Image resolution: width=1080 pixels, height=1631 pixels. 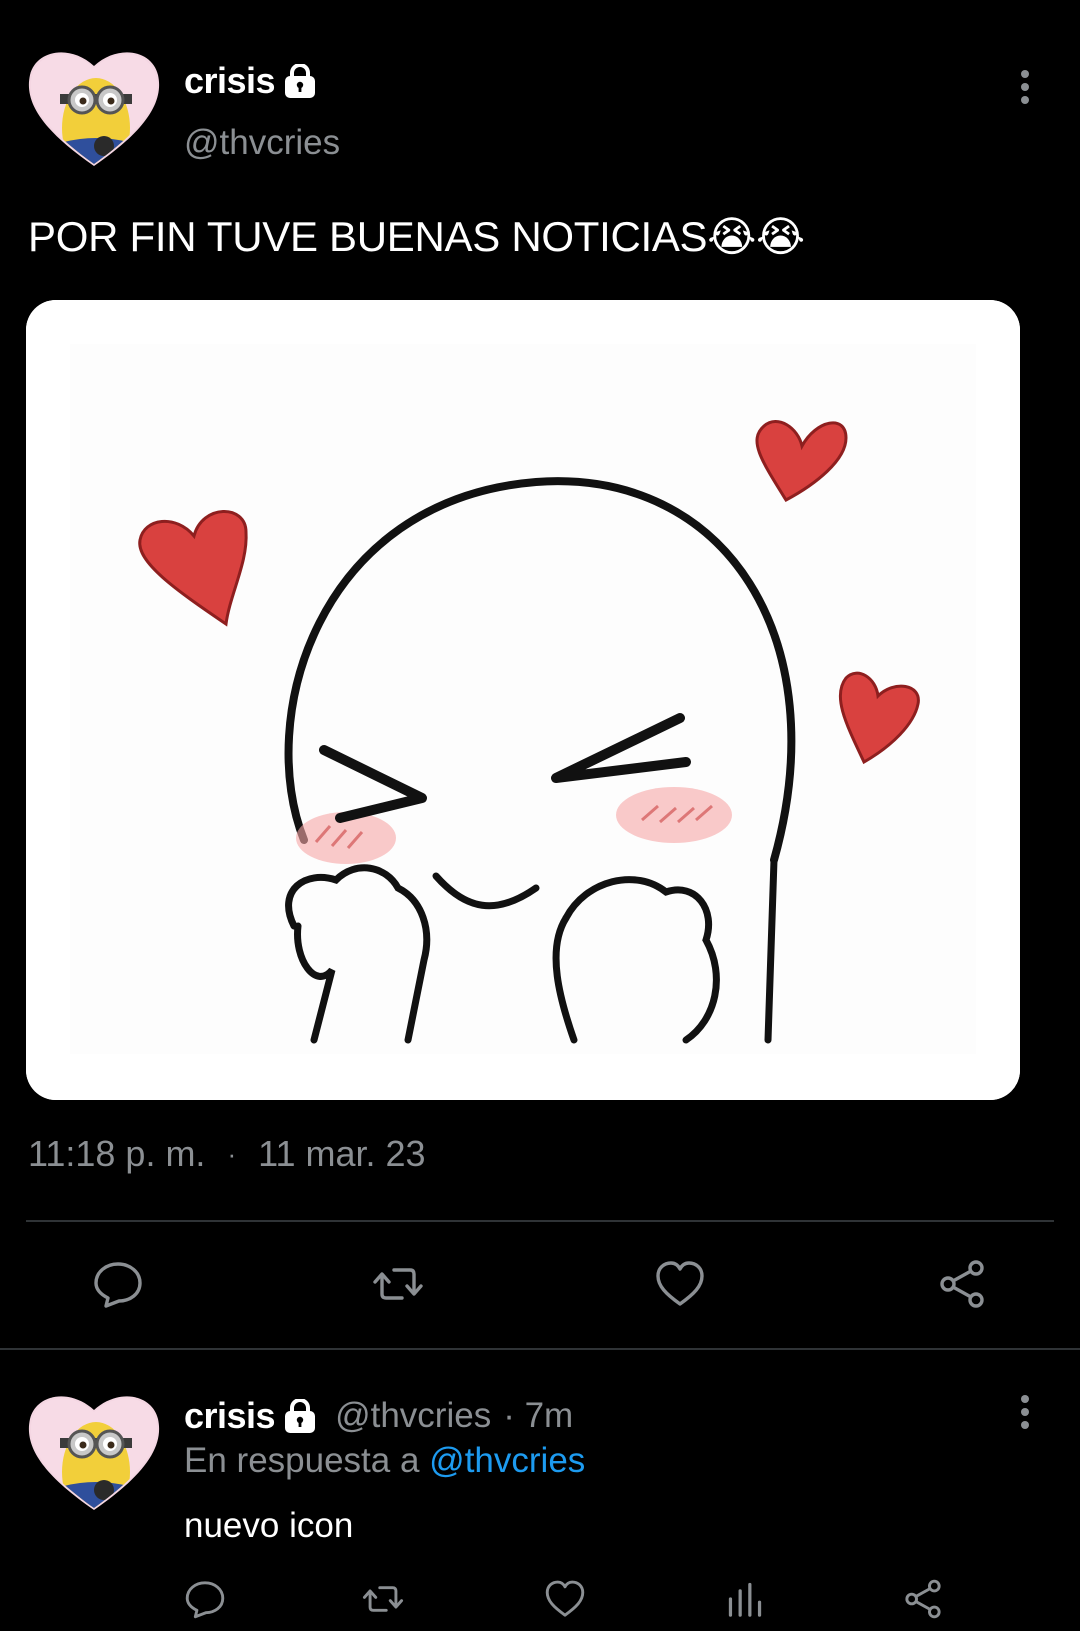 What do you see at coordinates (745, 1599) in the screenshot?
I see `analytics-icon` at bounding box center [745, 1599].